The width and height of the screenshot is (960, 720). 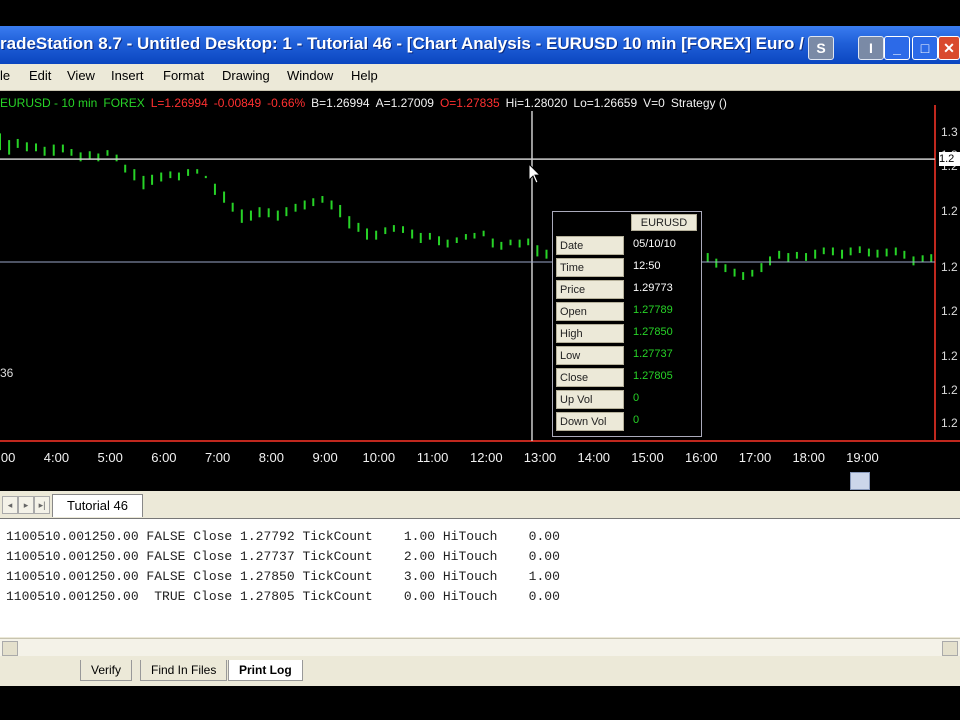 I want to click on data-value: 1.27789, so click(x=653, y=310).